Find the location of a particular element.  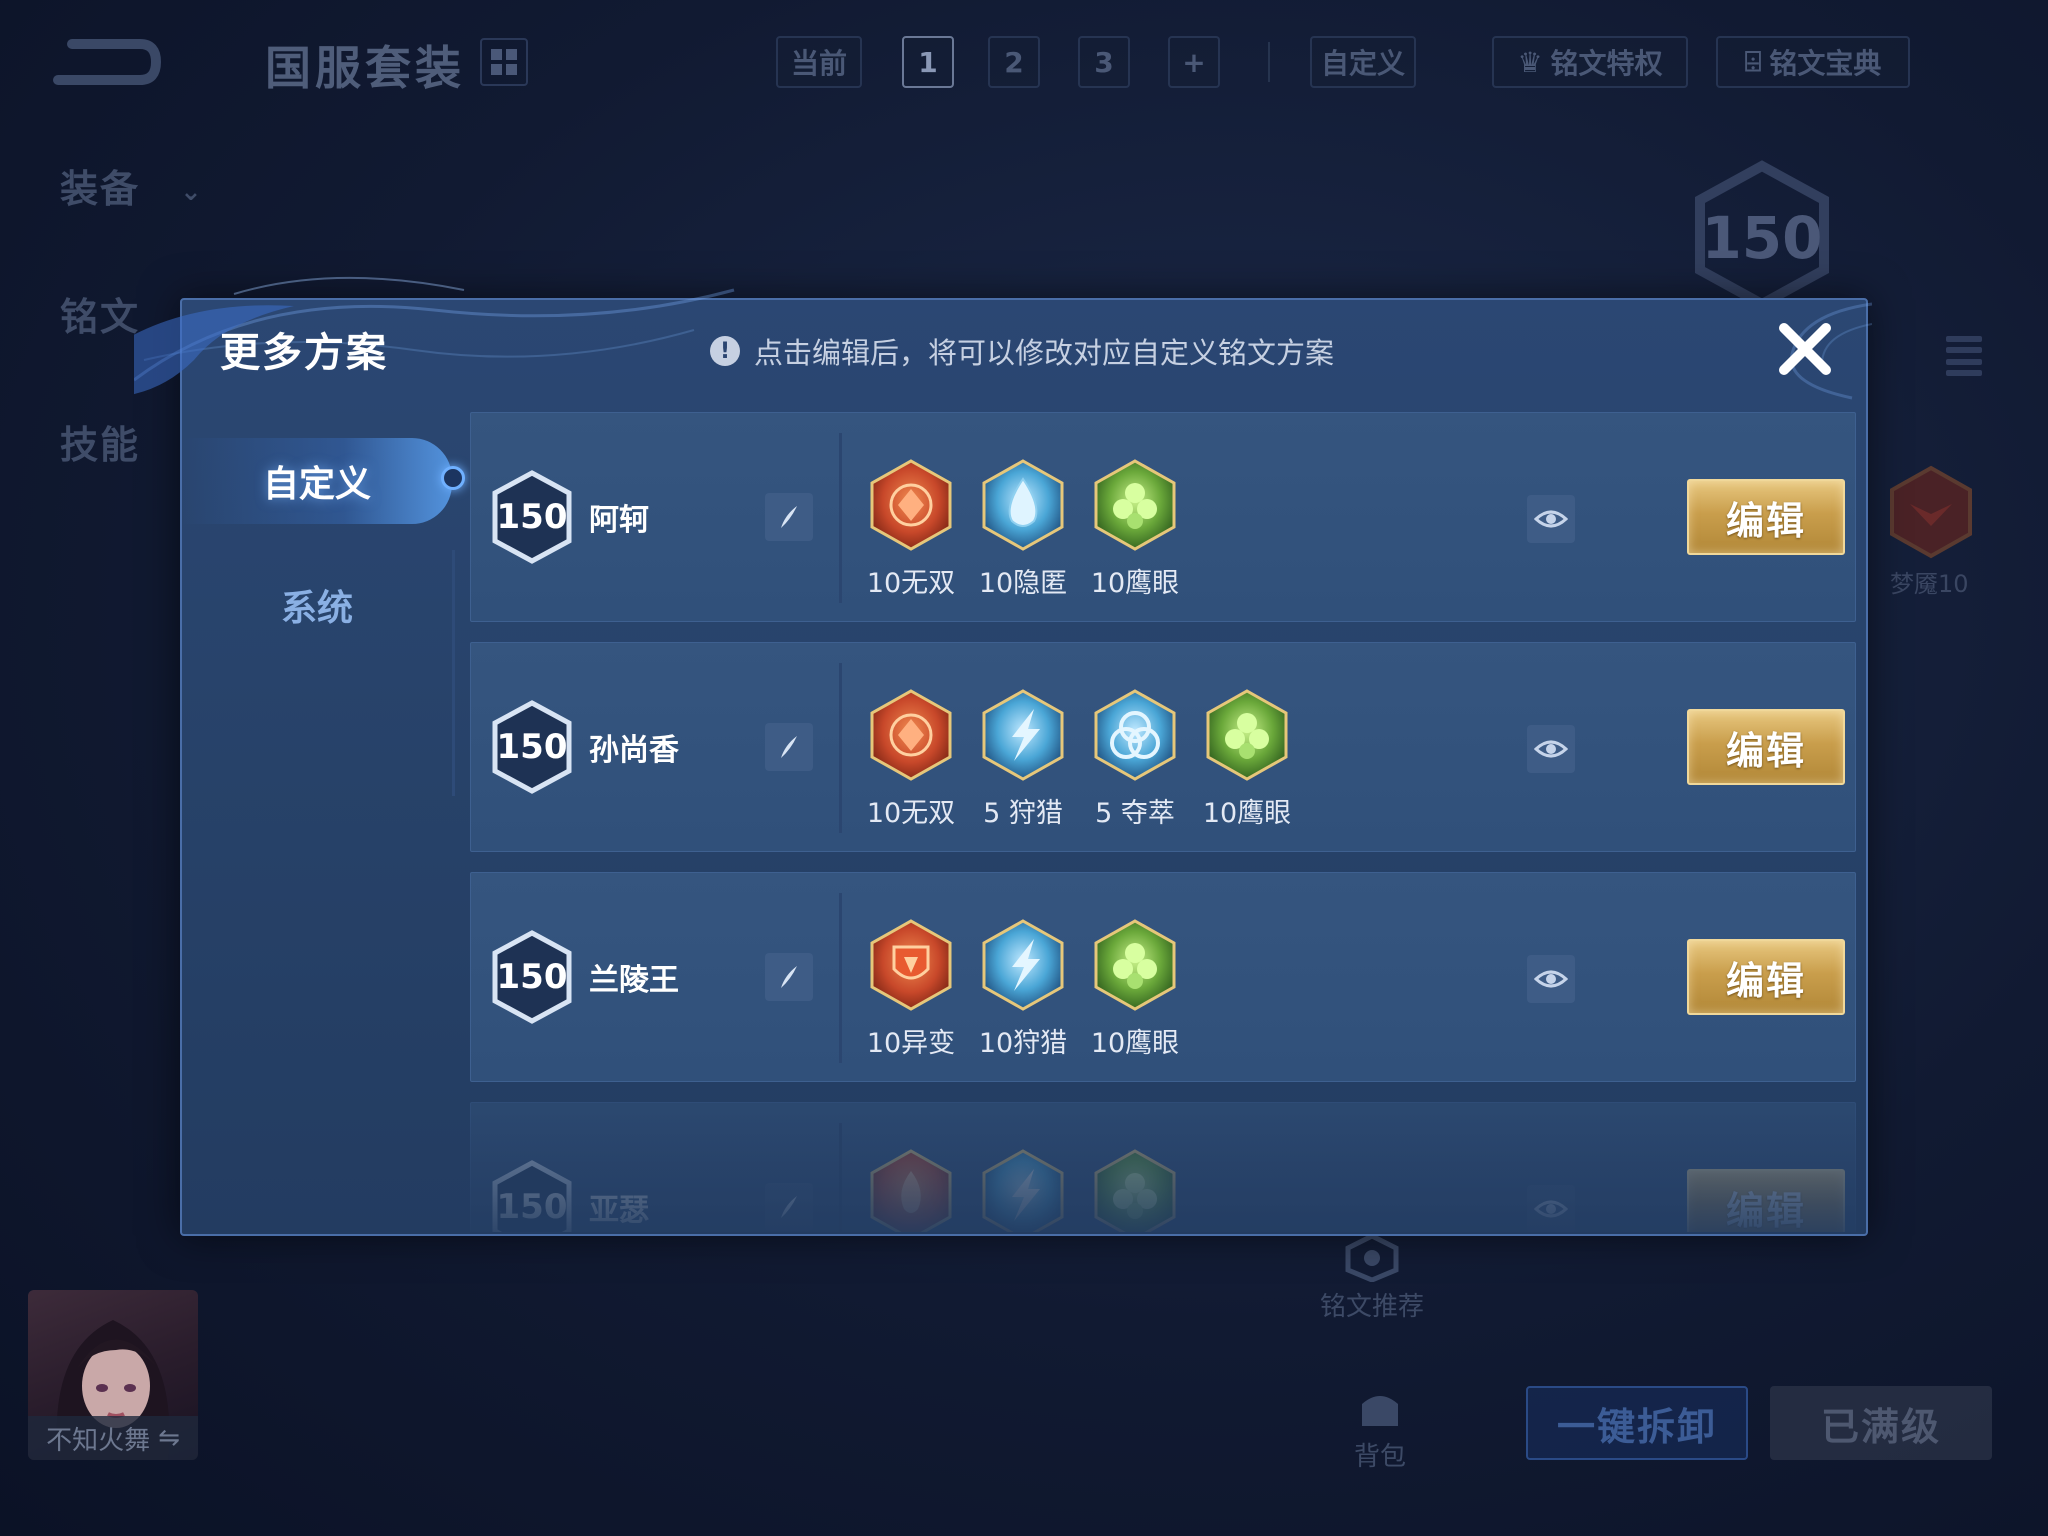

rune-privilege-button: ♛ 铭文特权 is located at coordinates (1590, 62).